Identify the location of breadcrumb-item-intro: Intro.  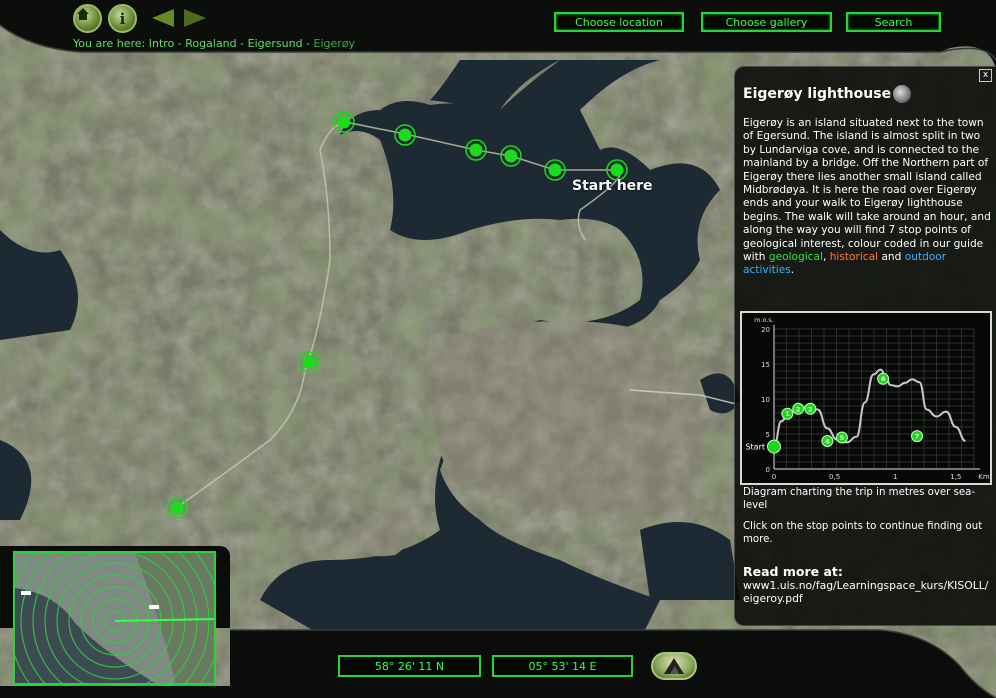
(162, 43).